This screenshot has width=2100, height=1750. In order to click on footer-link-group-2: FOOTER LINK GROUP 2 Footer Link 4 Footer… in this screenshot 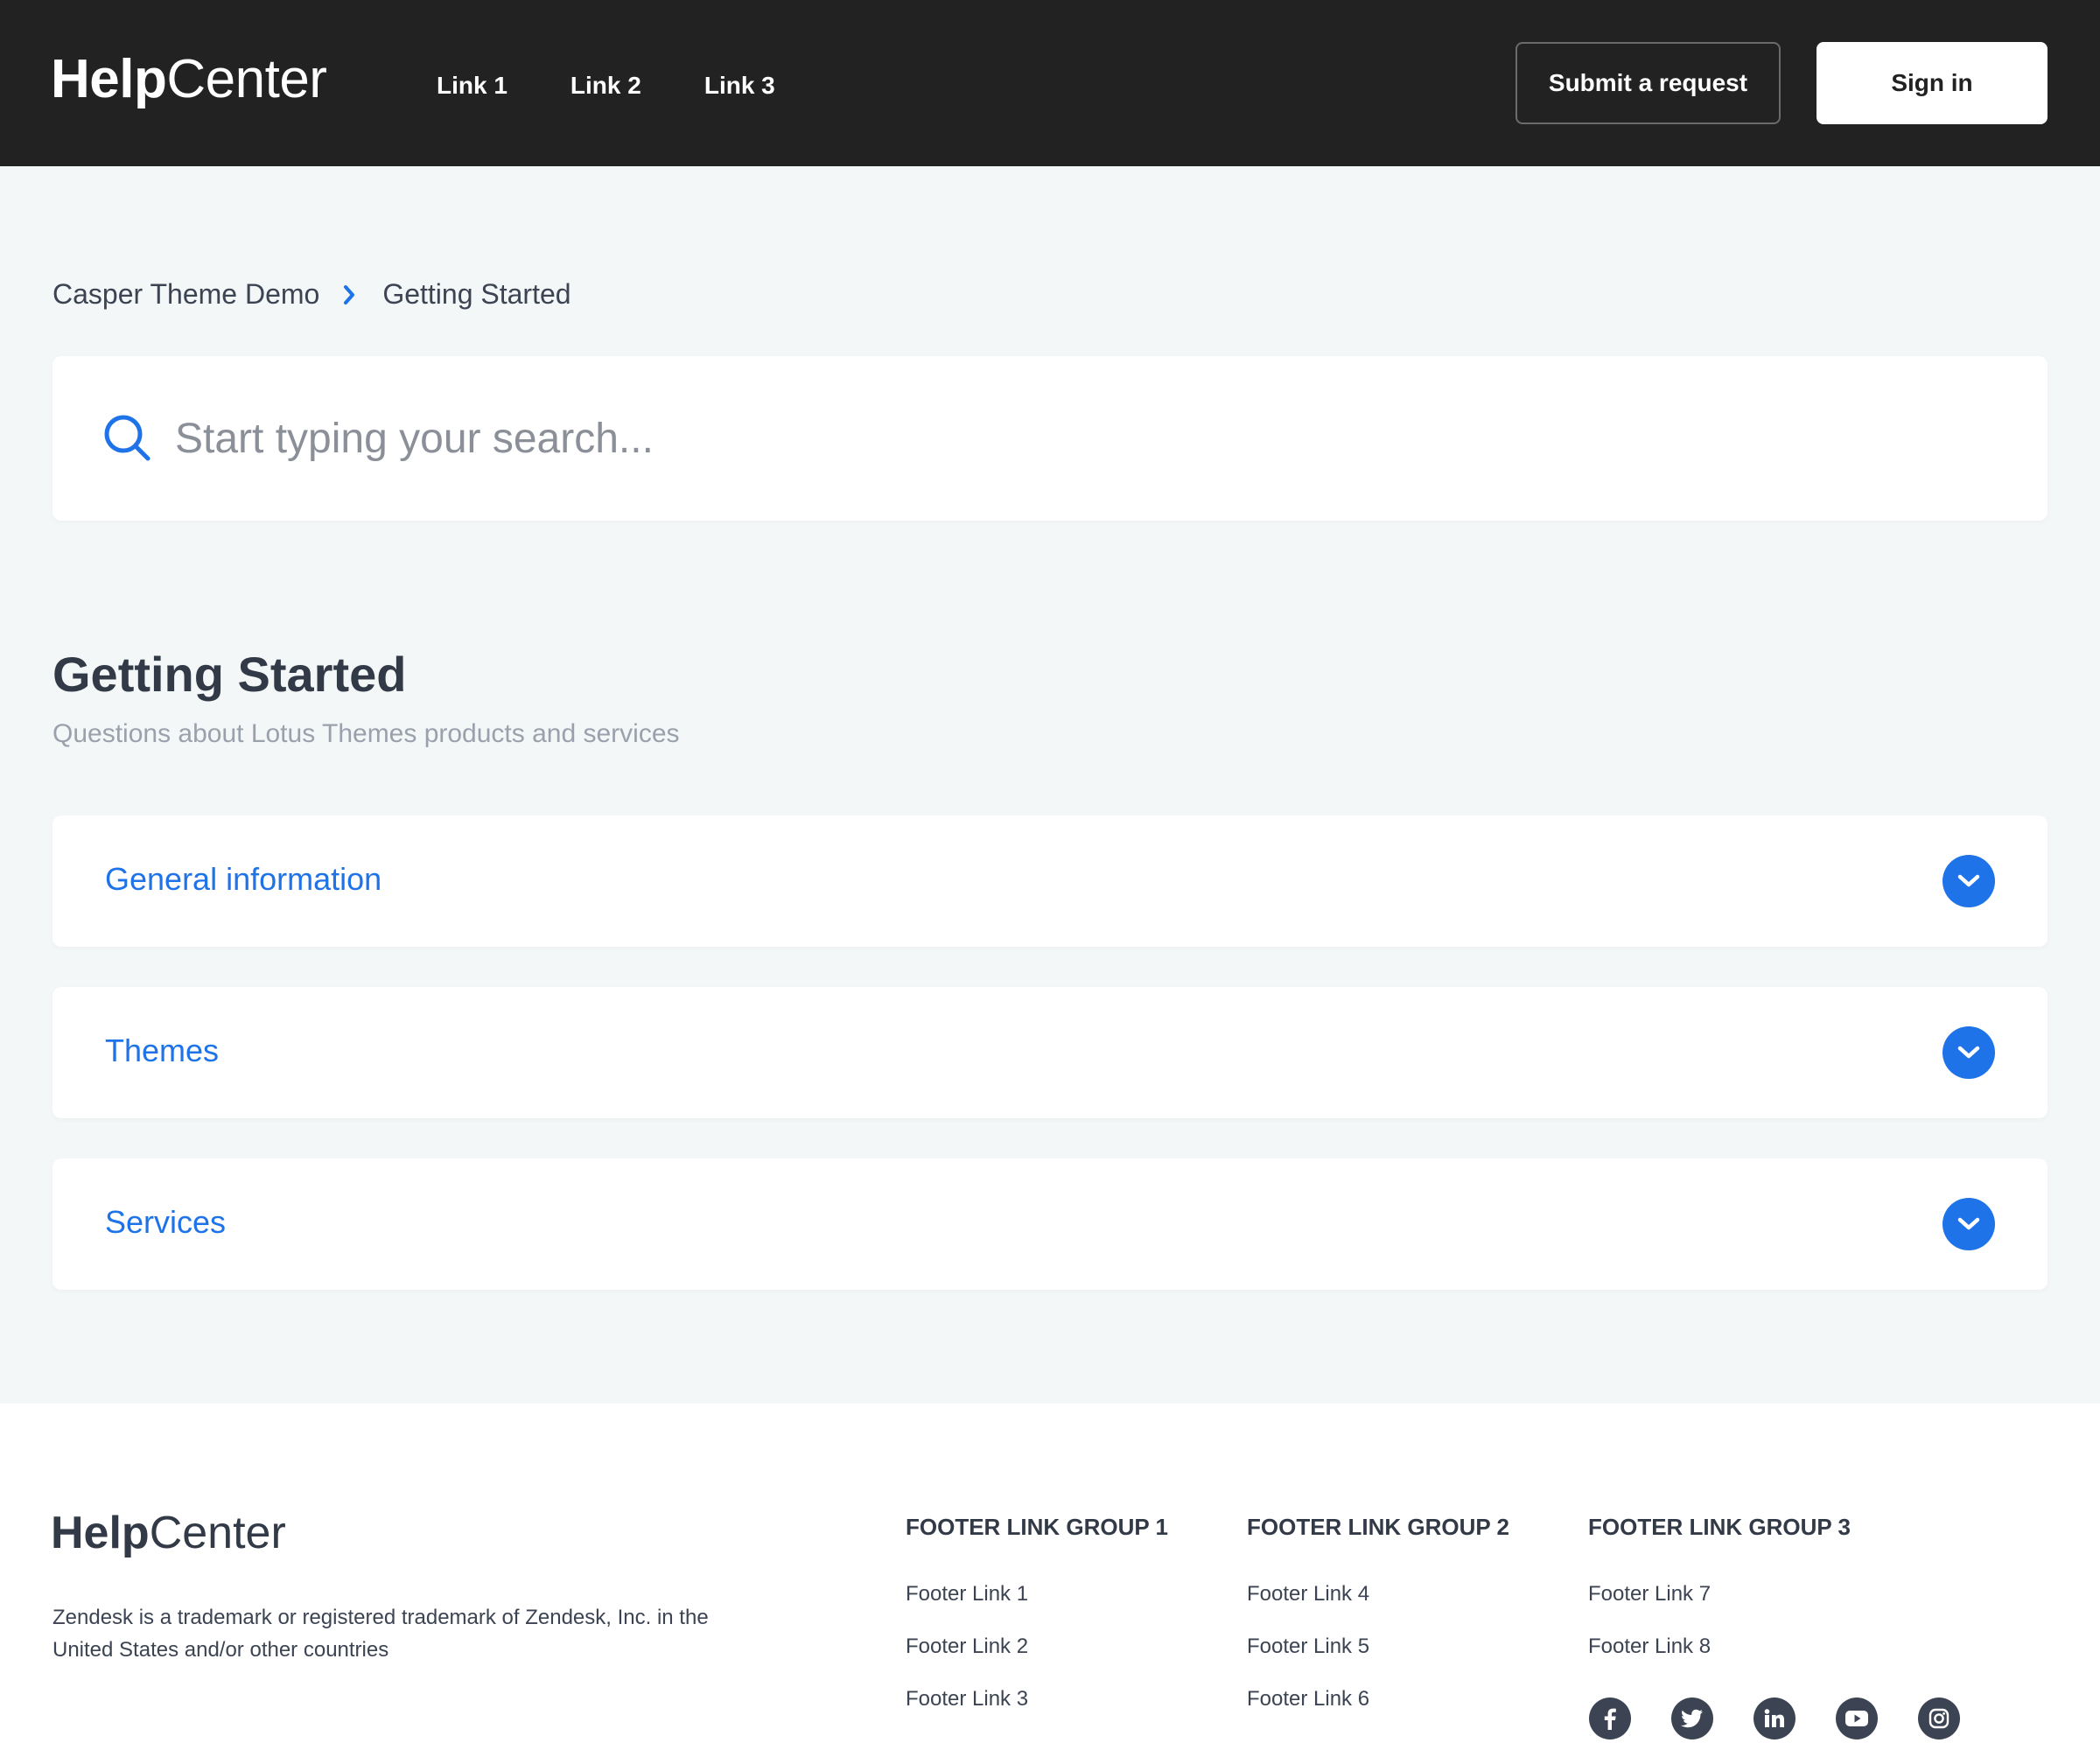, I will do `click(1378, 1624)`.